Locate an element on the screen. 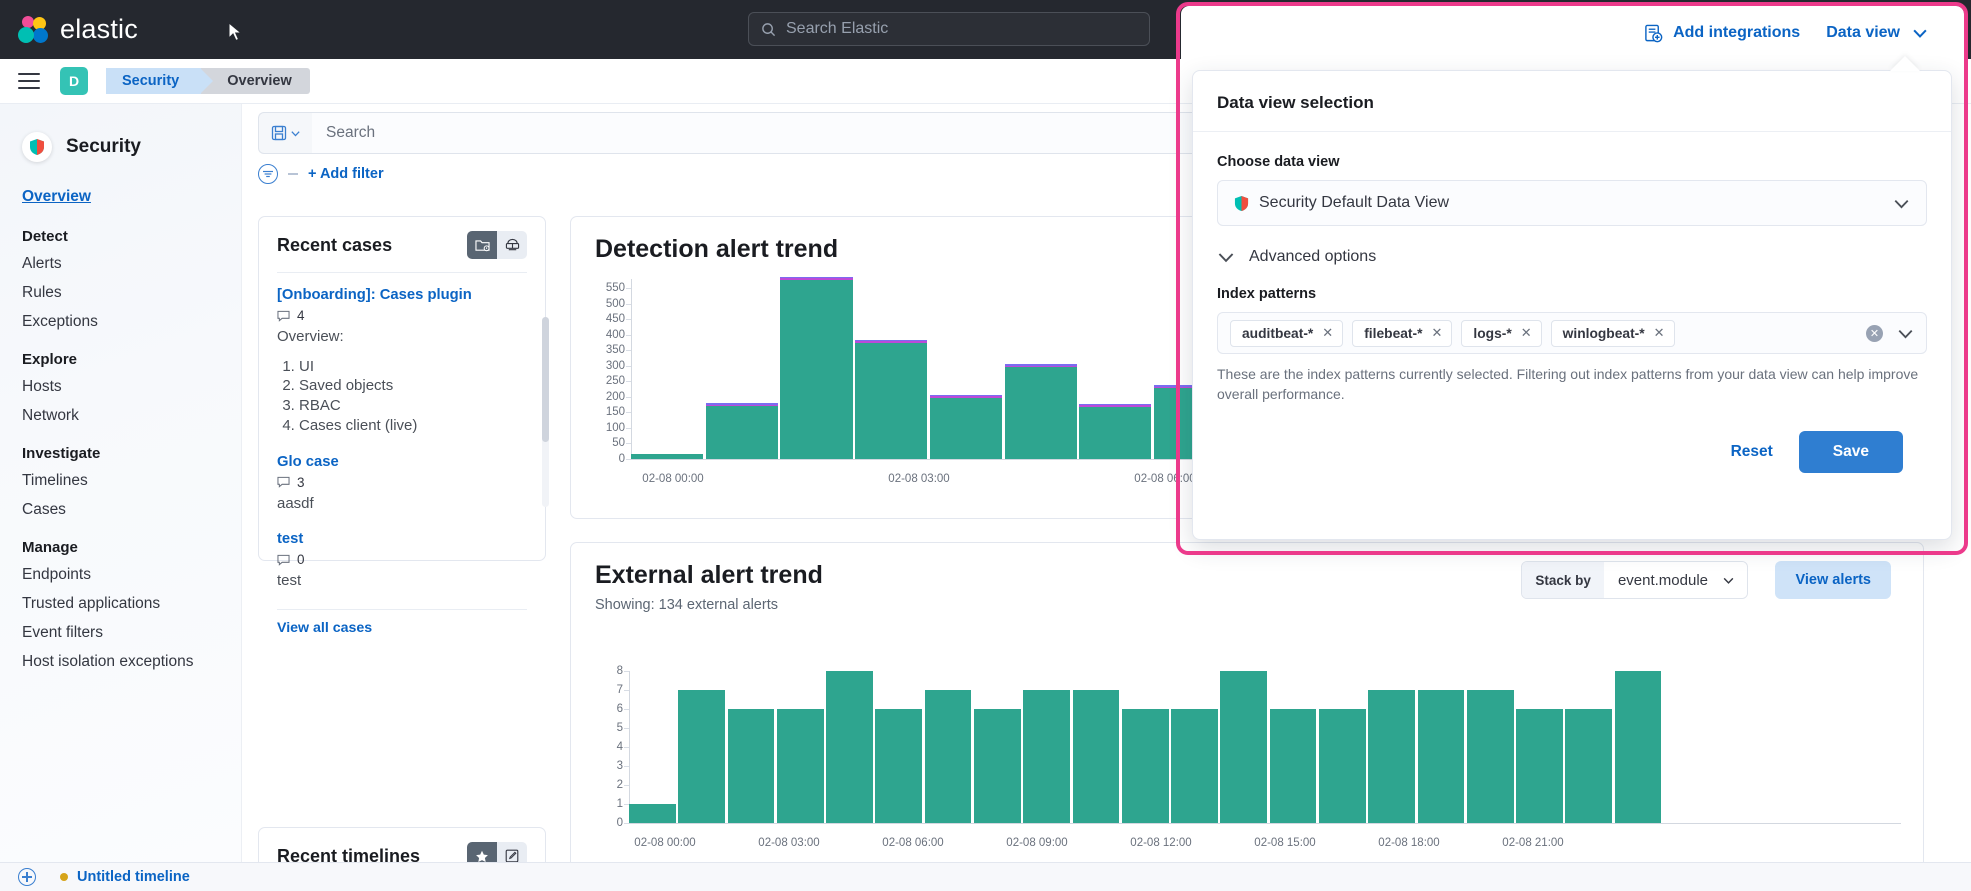 This screenshot has width=1971, height=891. sidebar-item-endpoints: Endpoints is located at coordinates (131, 575).